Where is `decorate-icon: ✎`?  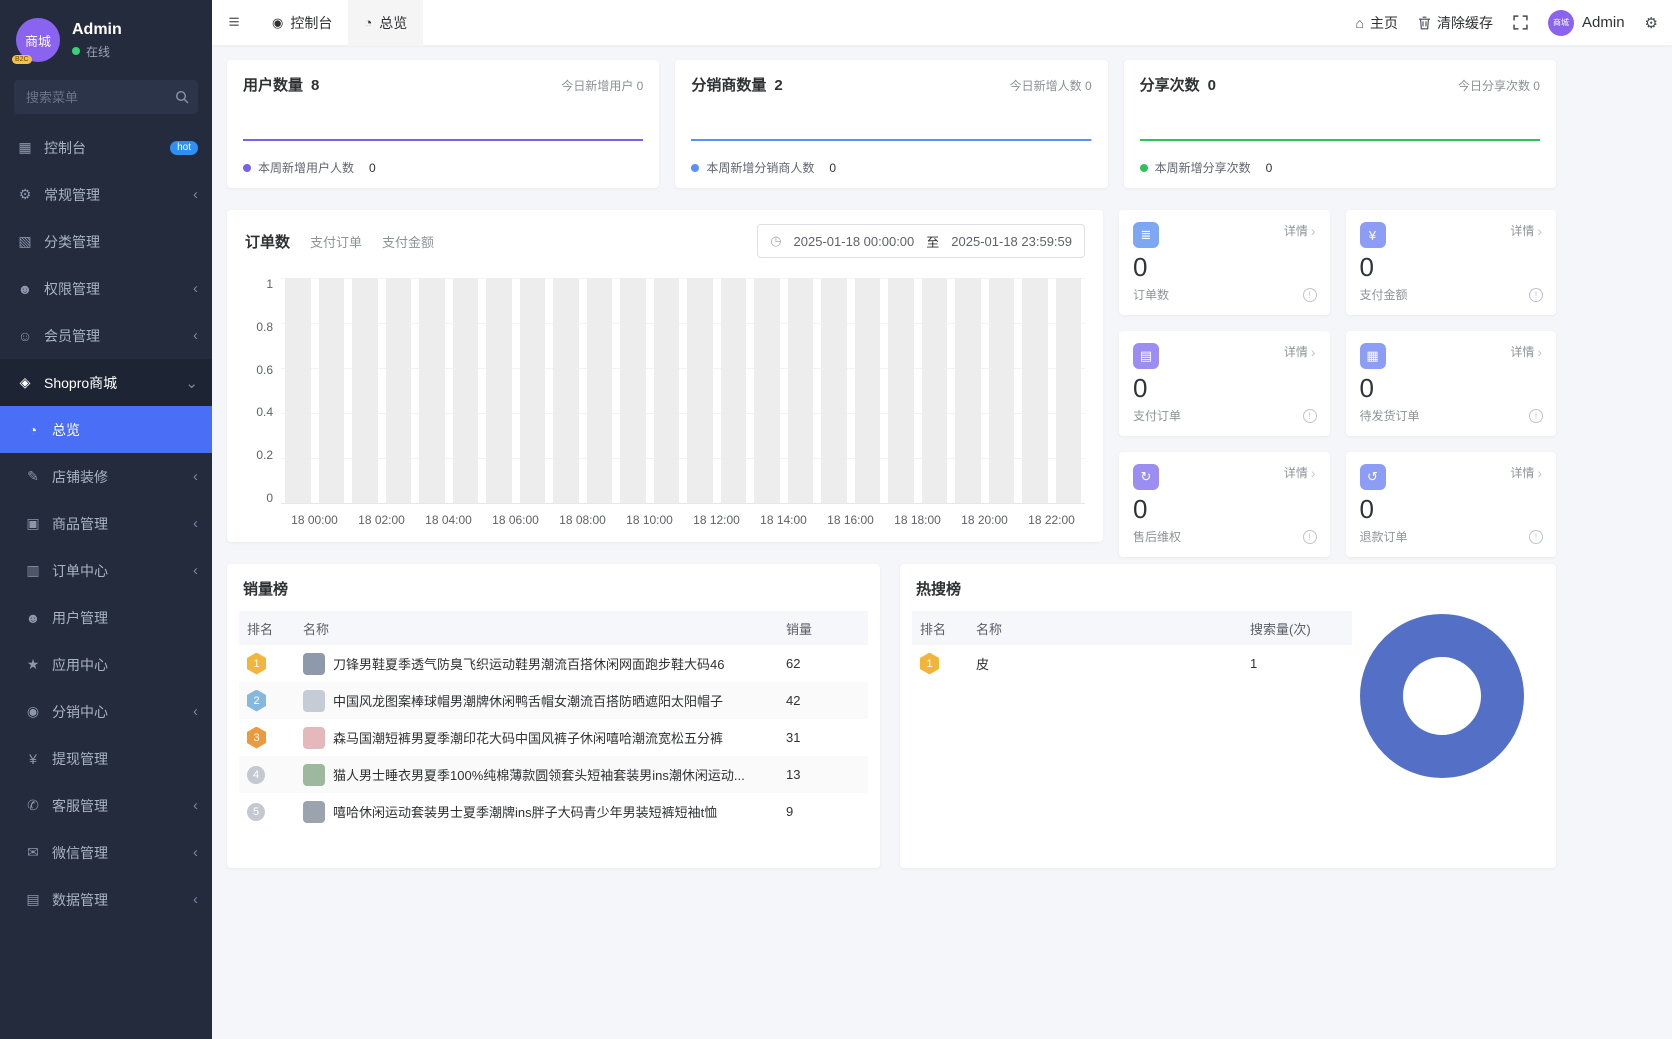 decorate-icon: ✎ is located at coordinates (33, 476).